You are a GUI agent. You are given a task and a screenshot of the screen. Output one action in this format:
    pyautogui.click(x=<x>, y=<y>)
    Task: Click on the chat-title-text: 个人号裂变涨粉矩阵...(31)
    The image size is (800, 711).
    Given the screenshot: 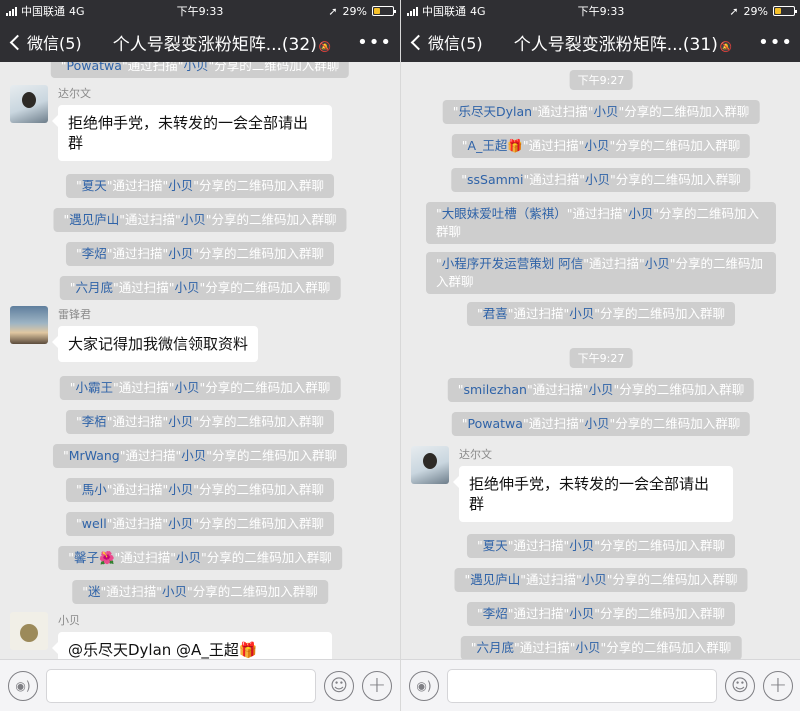 What is the action you would take?
    pyautogui.click(x=615, y=44)
    